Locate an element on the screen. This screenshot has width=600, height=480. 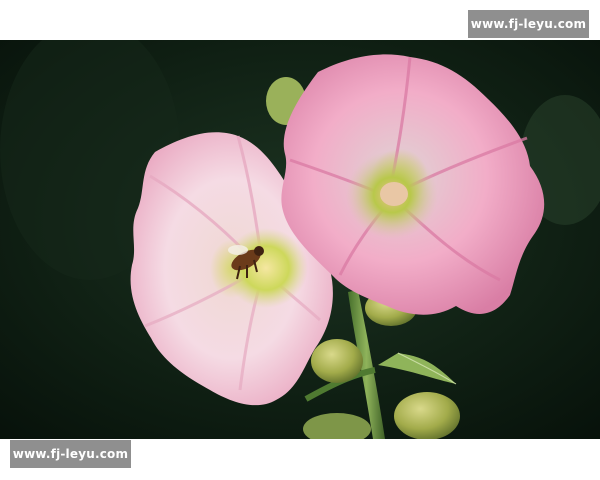
bee-head is located at coordinates (259, 251).